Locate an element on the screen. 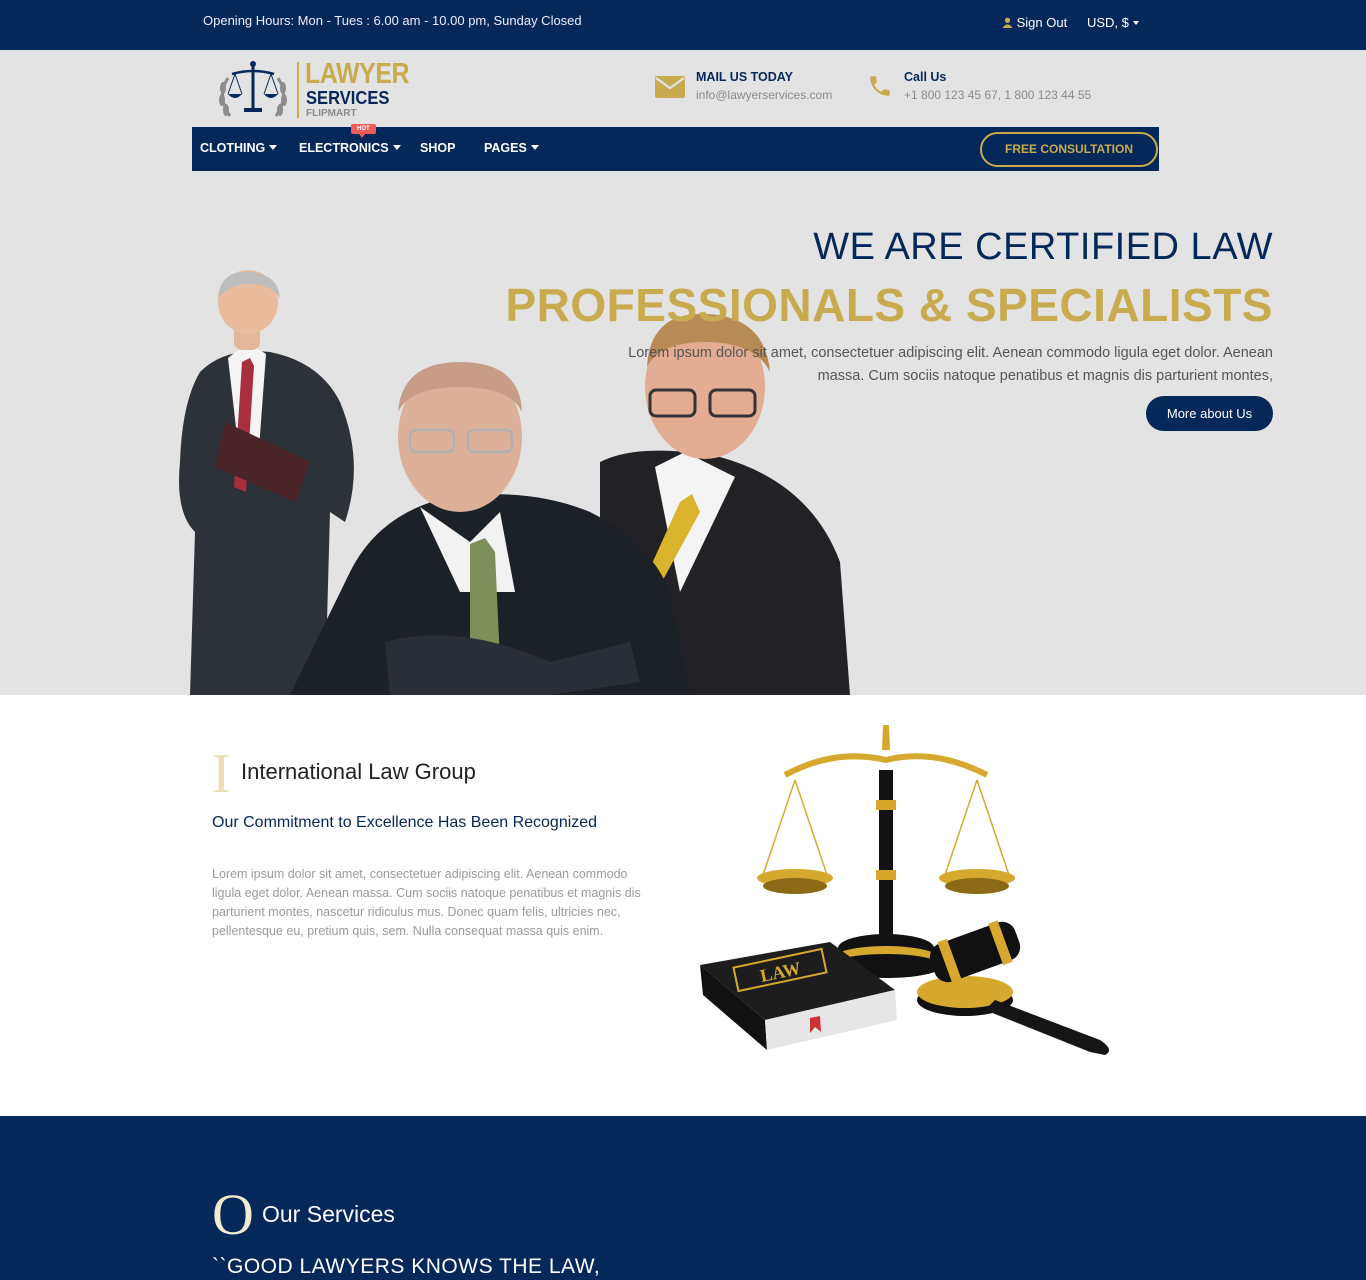 This screenshot has width=1366, height=1280. nav-shop: SHOP is located at coordinates (437, 148).